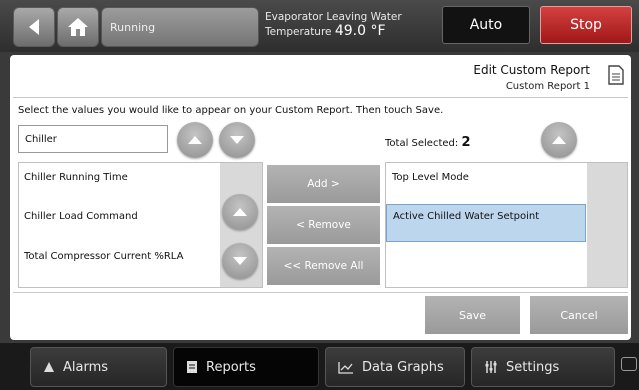  I want to click on remove-all-button: << Remove All, so click(323, 266).